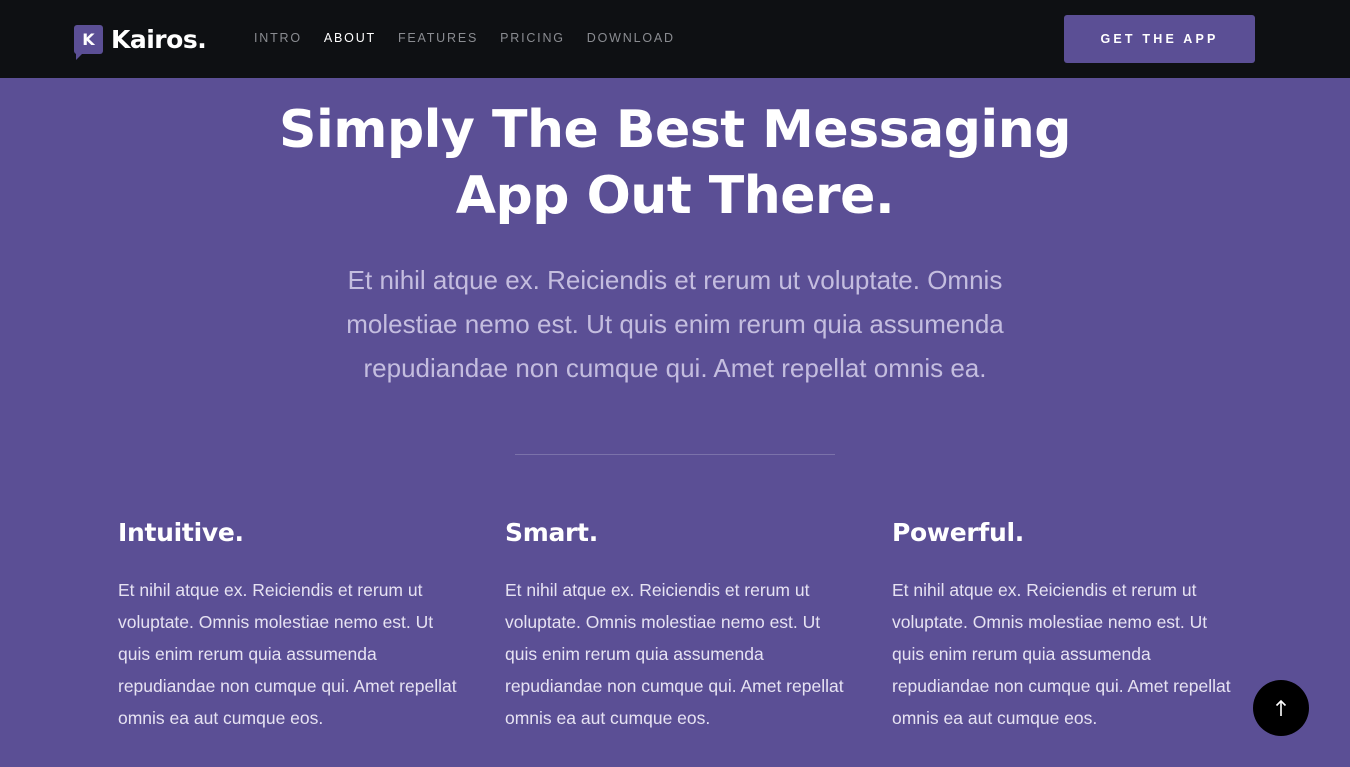 Image resolution: width=1350 pixels, height=767 pixels. I want to click on logo: K Kairos., so click(140, 40).